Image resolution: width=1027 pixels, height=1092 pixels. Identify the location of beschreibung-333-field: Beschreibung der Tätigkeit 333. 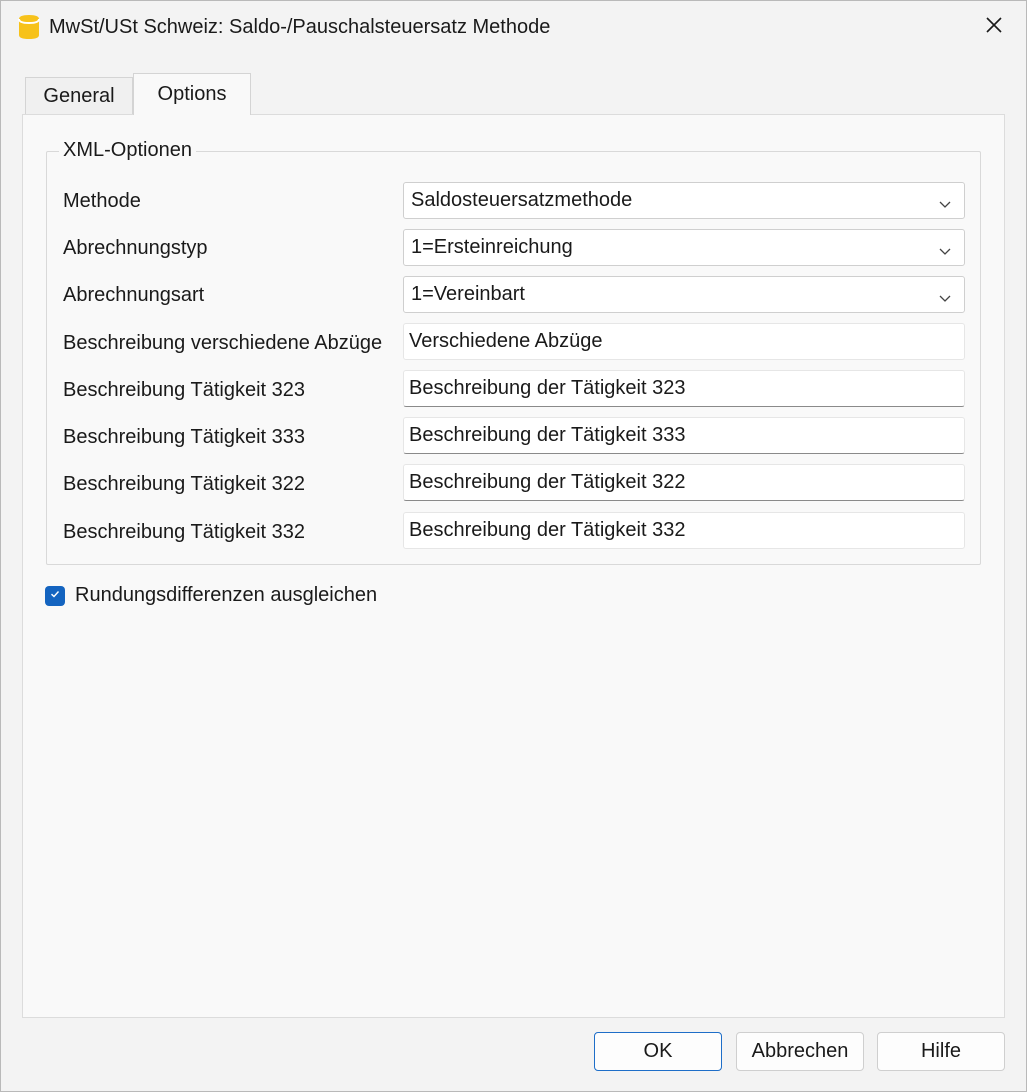
(684, 435).